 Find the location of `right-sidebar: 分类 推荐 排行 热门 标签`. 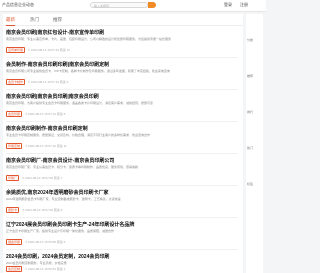

right-sidebar: 分类 推荐 排行 热门 标签 is located at coordinates (254, 143).